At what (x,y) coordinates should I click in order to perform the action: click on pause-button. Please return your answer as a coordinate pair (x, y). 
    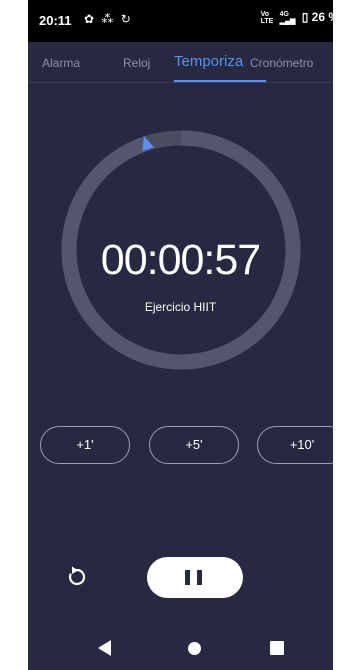
    Looking at the image, I should click on (195, 577).